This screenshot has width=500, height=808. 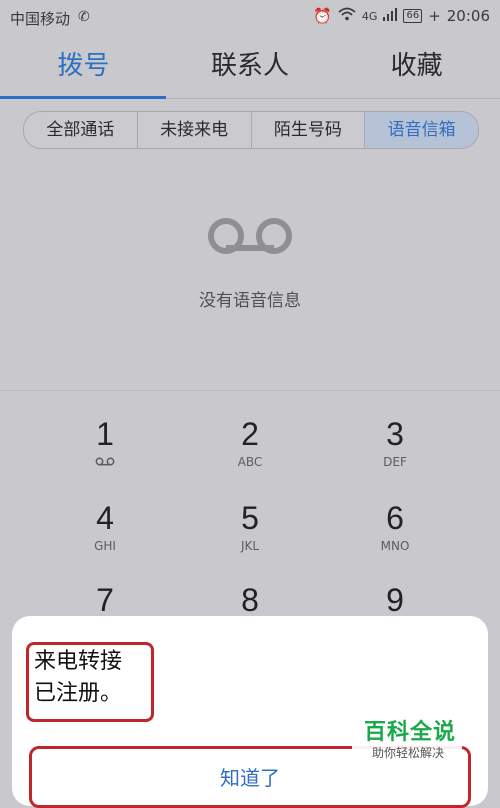 I want to click on empty-state-text: 没有语音信息, so click(x=250, y=301).